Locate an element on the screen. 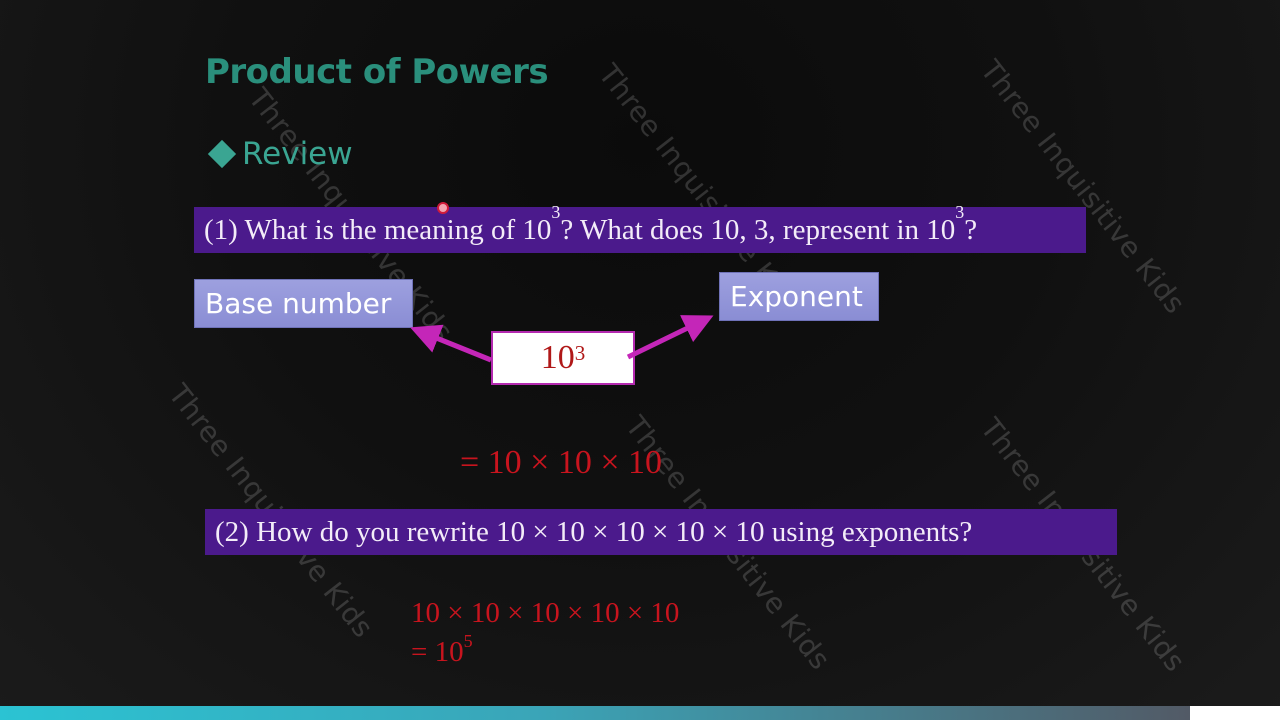  watermark: Three Inquisitive Kids is located at coordinates (1082, 187).